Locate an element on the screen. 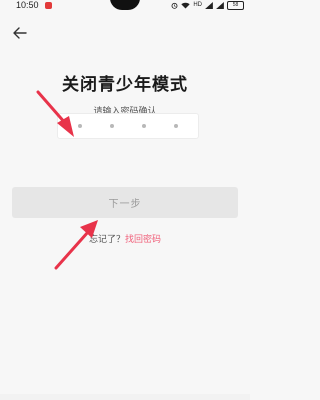 This screenshot has width=320, height=400. forgot-password-row: 忘记了？找回密码 is located at coordinates (125, 238).